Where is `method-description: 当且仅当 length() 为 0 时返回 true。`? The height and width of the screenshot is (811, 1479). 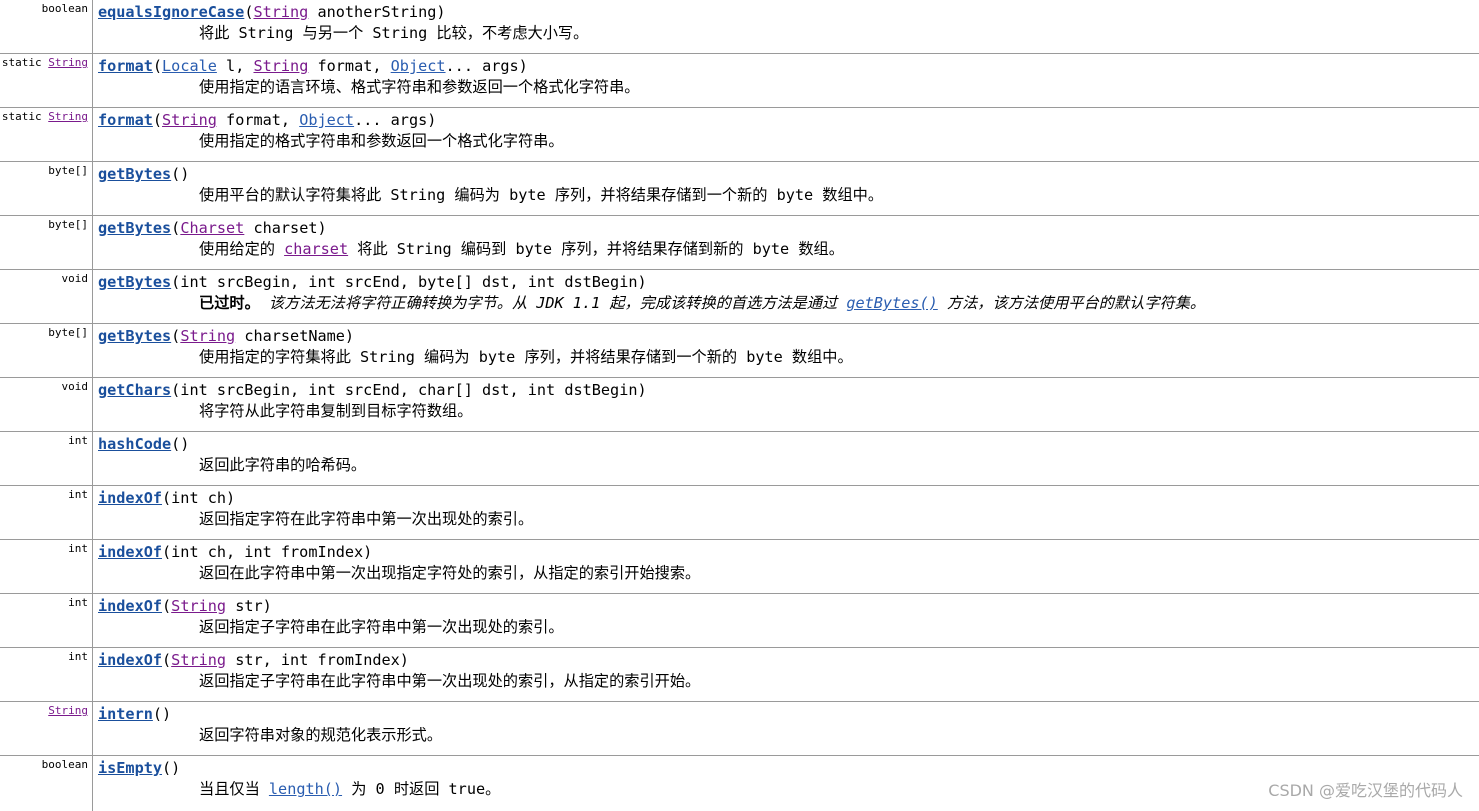 method-description: 当且仅当 length() 为 0 时返回 true。 is located at coordinates (350, 789).